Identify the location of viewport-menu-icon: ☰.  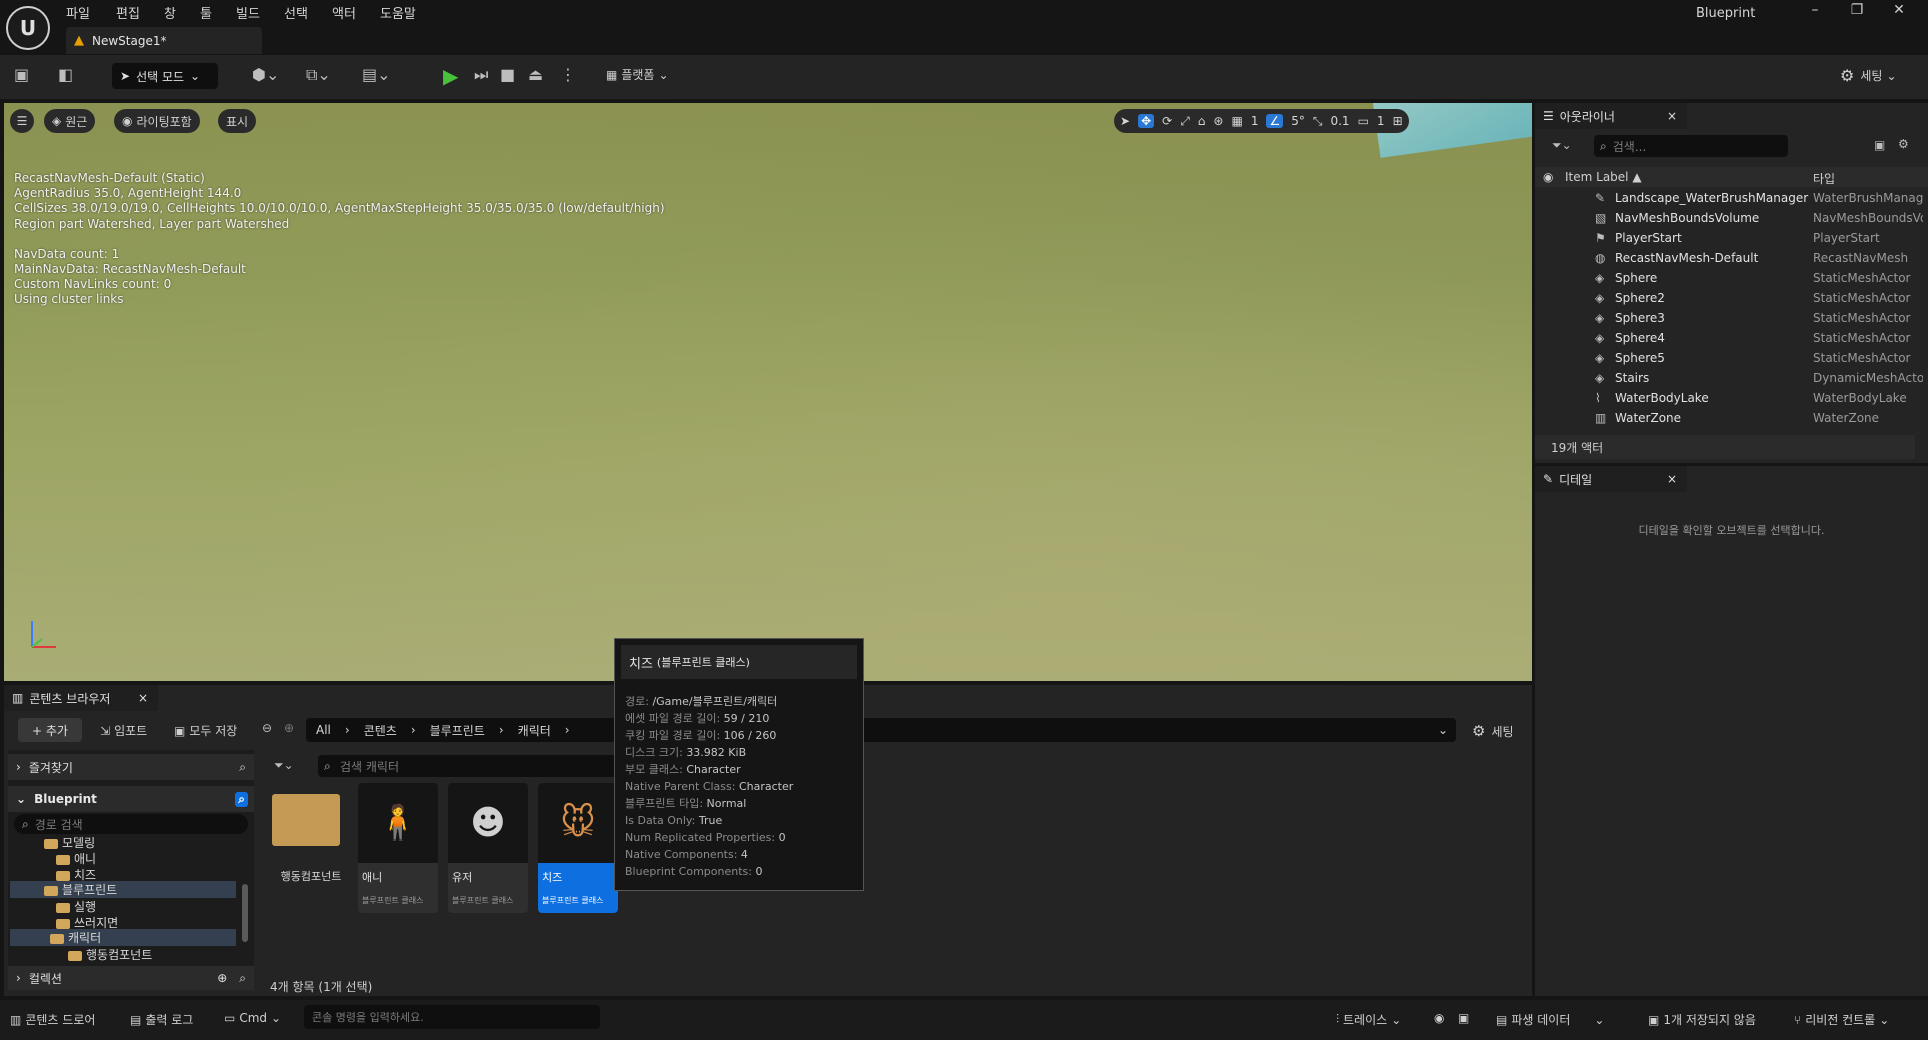
(22, 121).